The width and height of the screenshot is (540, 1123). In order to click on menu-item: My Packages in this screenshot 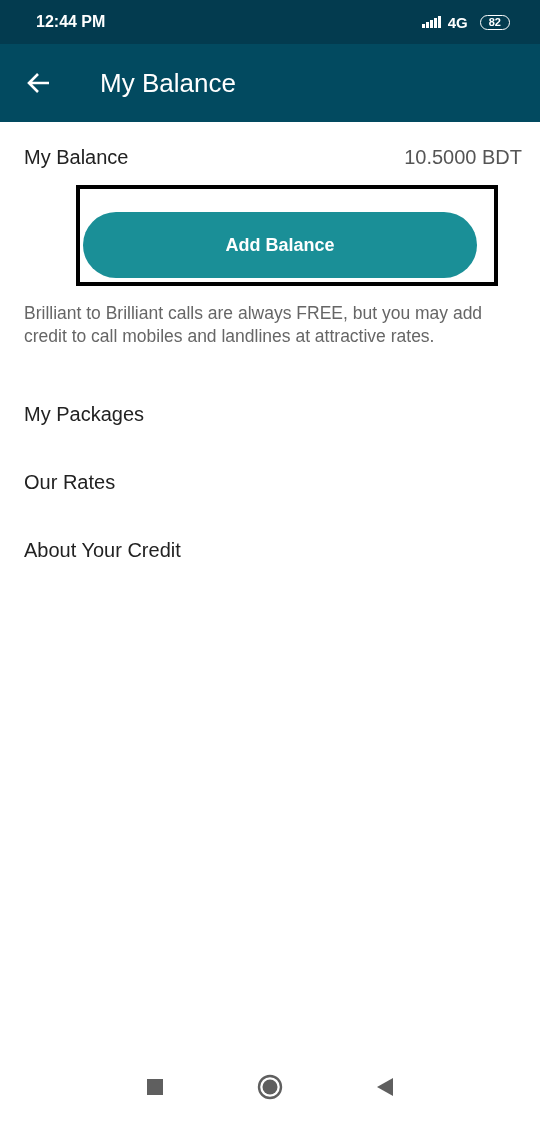, I will do `click(270, 414)`.